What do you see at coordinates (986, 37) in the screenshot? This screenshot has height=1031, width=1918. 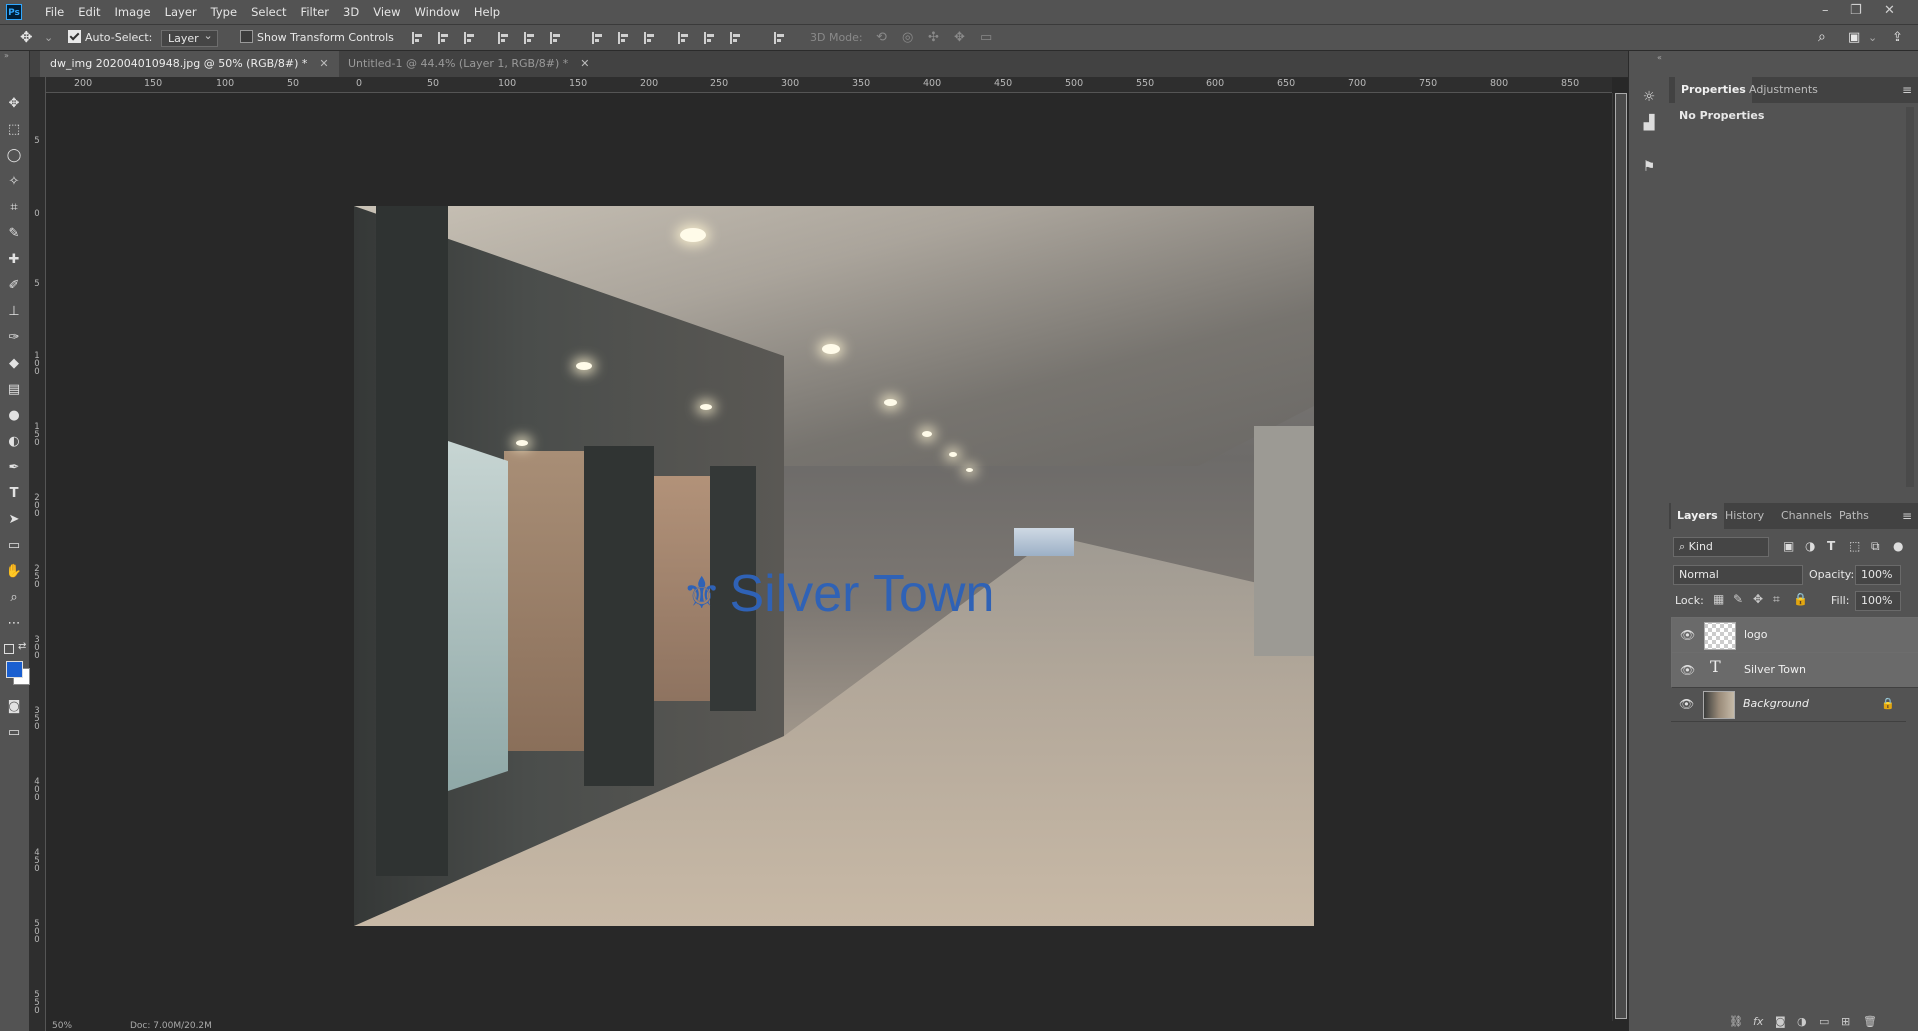 I see `3d-scale-icon: ▭` at bounding box center [986, 37].